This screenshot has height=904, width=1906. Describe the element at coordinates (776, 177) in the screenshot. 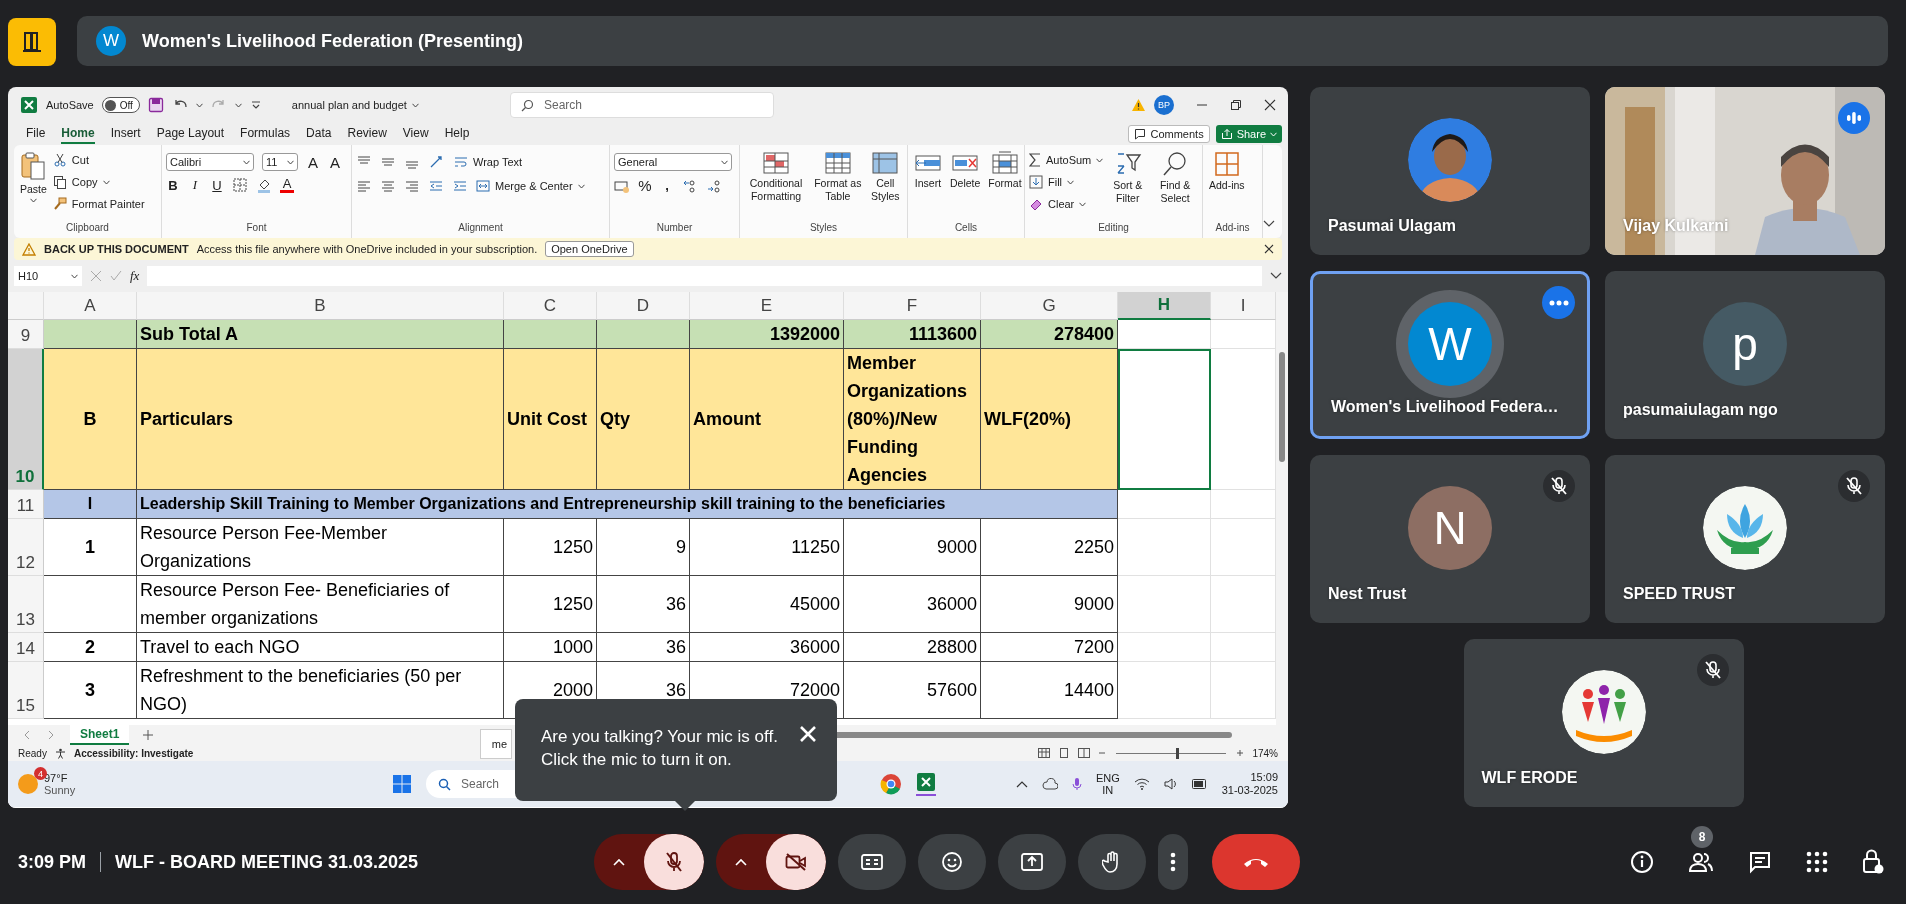

I see `conditional-formatting-button: Conditional Formatting` at that location.